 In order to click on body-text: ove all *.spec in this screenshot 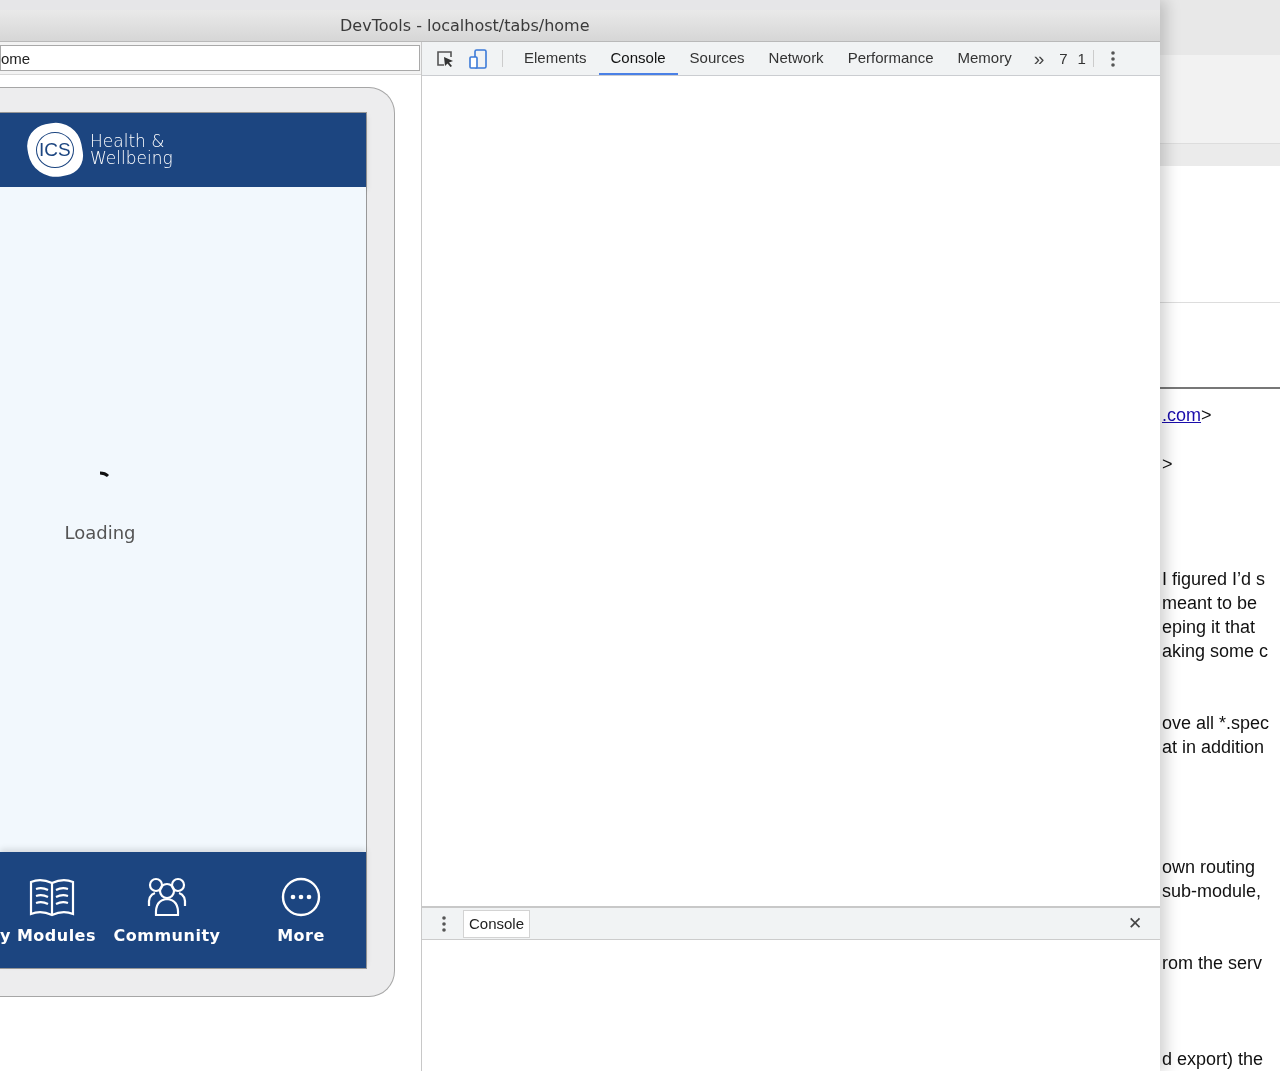, I will do `click(1216, 723)`.